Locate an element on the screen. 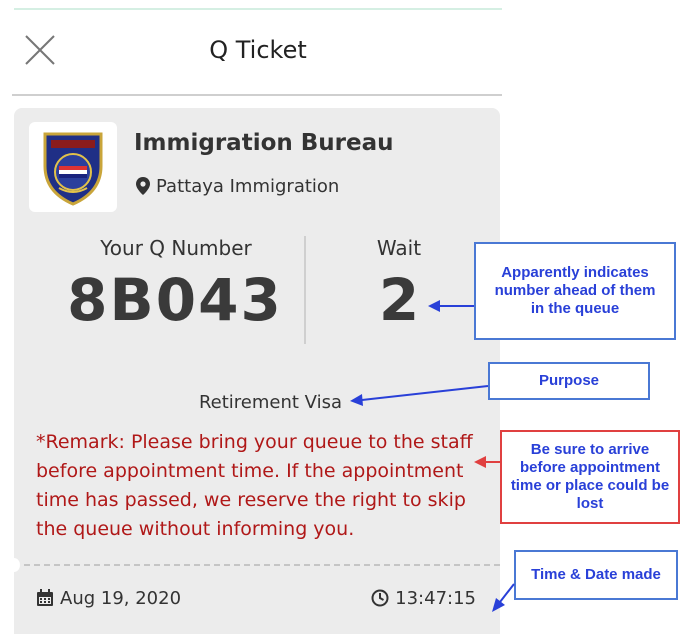 The width and height of the screenshot is (680, 634). arrow-to-remark is located at coordinates (487, 462).